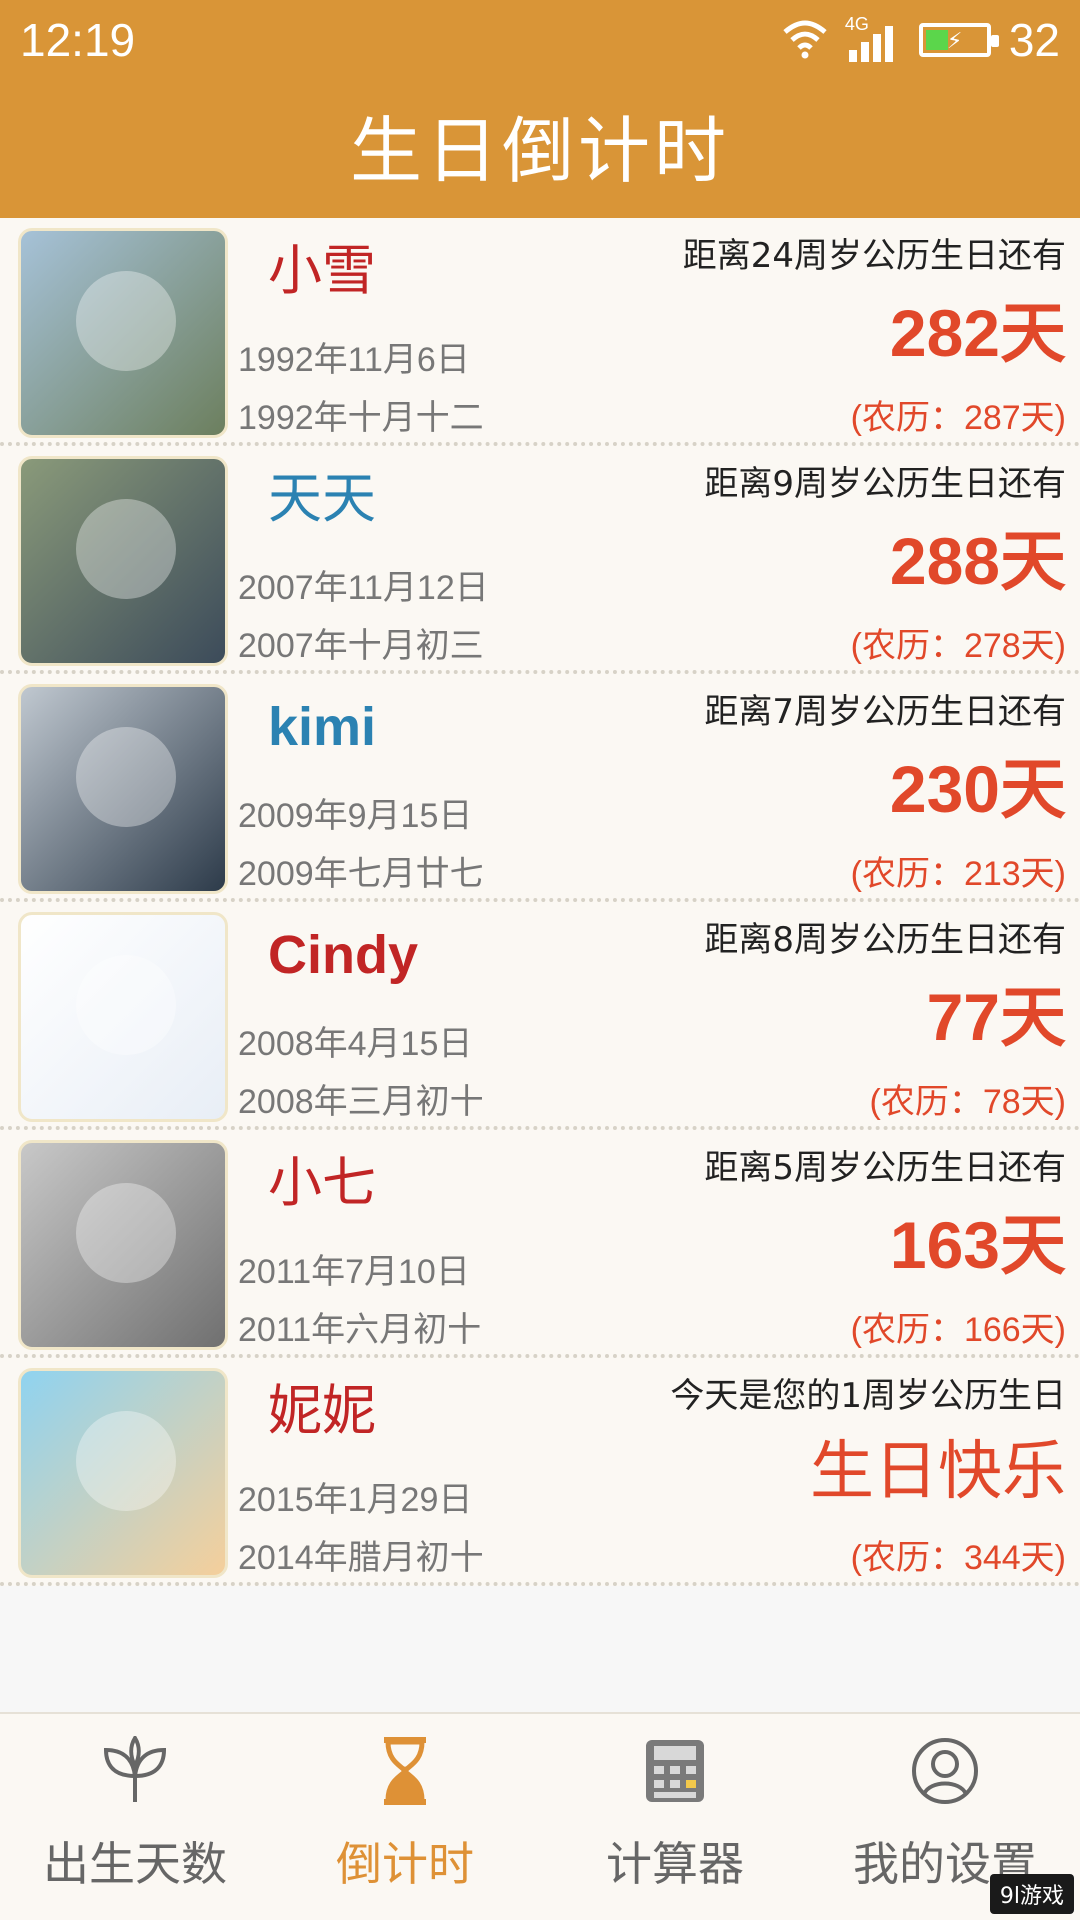  I want to click on countdown-caption: 距离24周岁公历生日还有, so click(874, 256).